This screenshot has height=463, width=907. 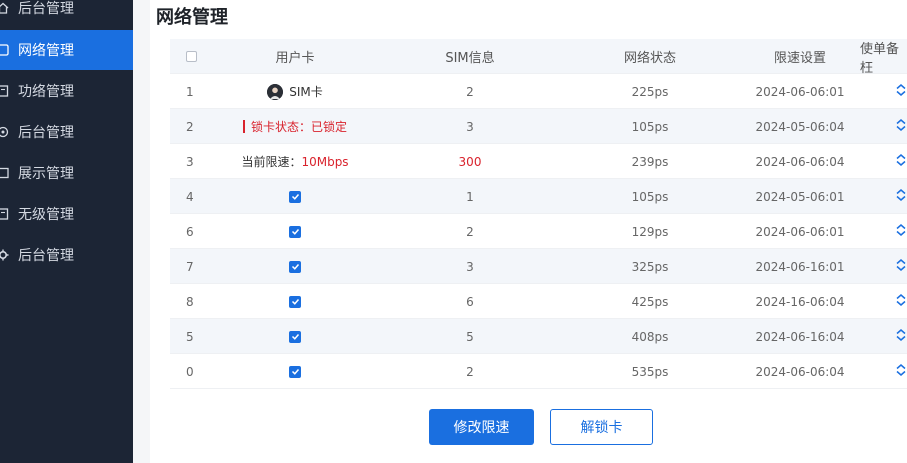 What do you see at coordinates (271, 162) in the screenshot?
I see `speed-limit-prefix: 当前限速：` at bounding box center [271, 162].